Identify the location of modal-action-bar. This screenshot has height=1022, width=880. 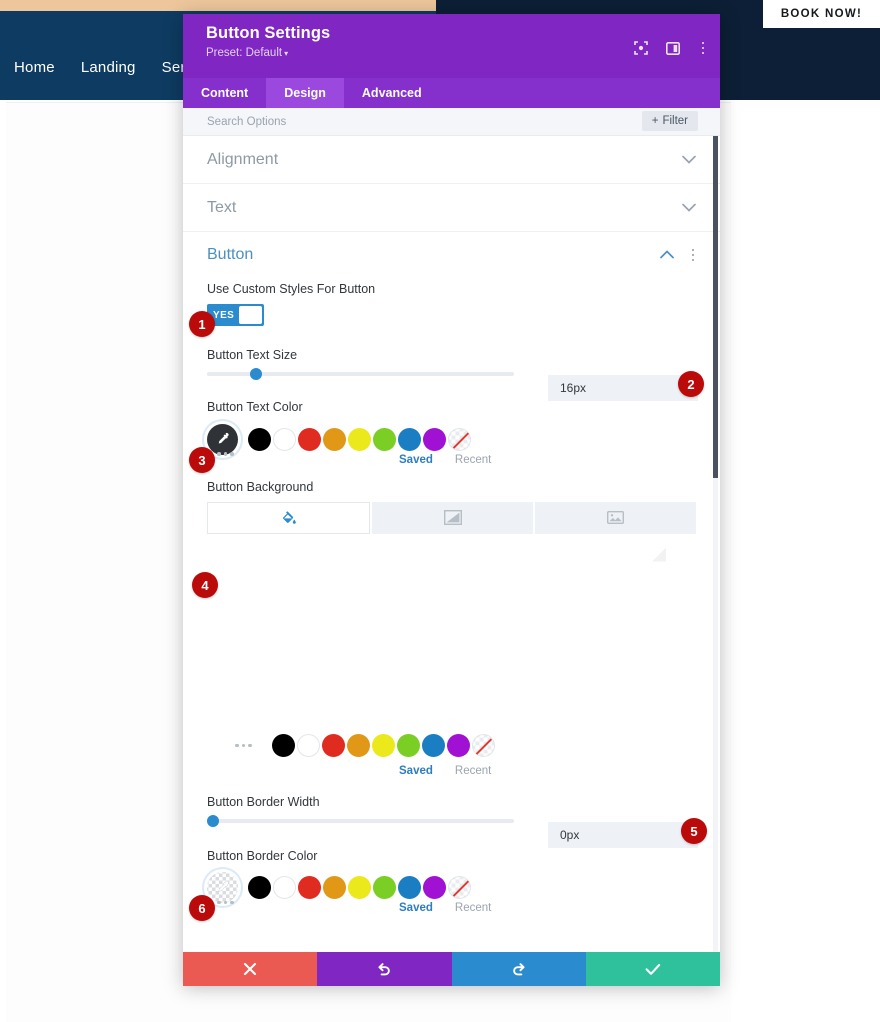
(451, 969).